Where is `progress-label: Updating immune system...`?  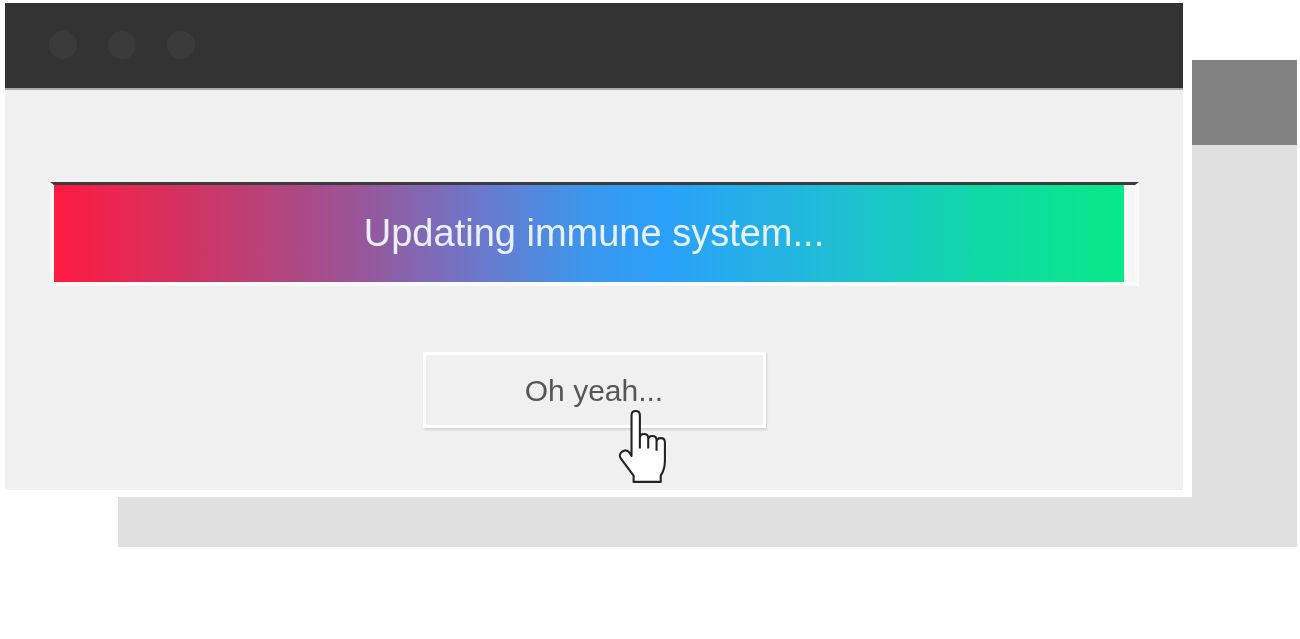
progress-label: Updating immune system... is located at coordinates (594, 233).